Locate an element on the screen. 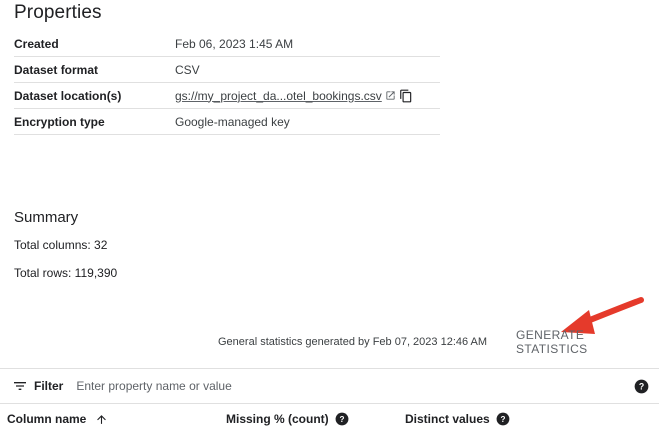  property-label: Dataset location(s) is located at coordinates (68, 95).